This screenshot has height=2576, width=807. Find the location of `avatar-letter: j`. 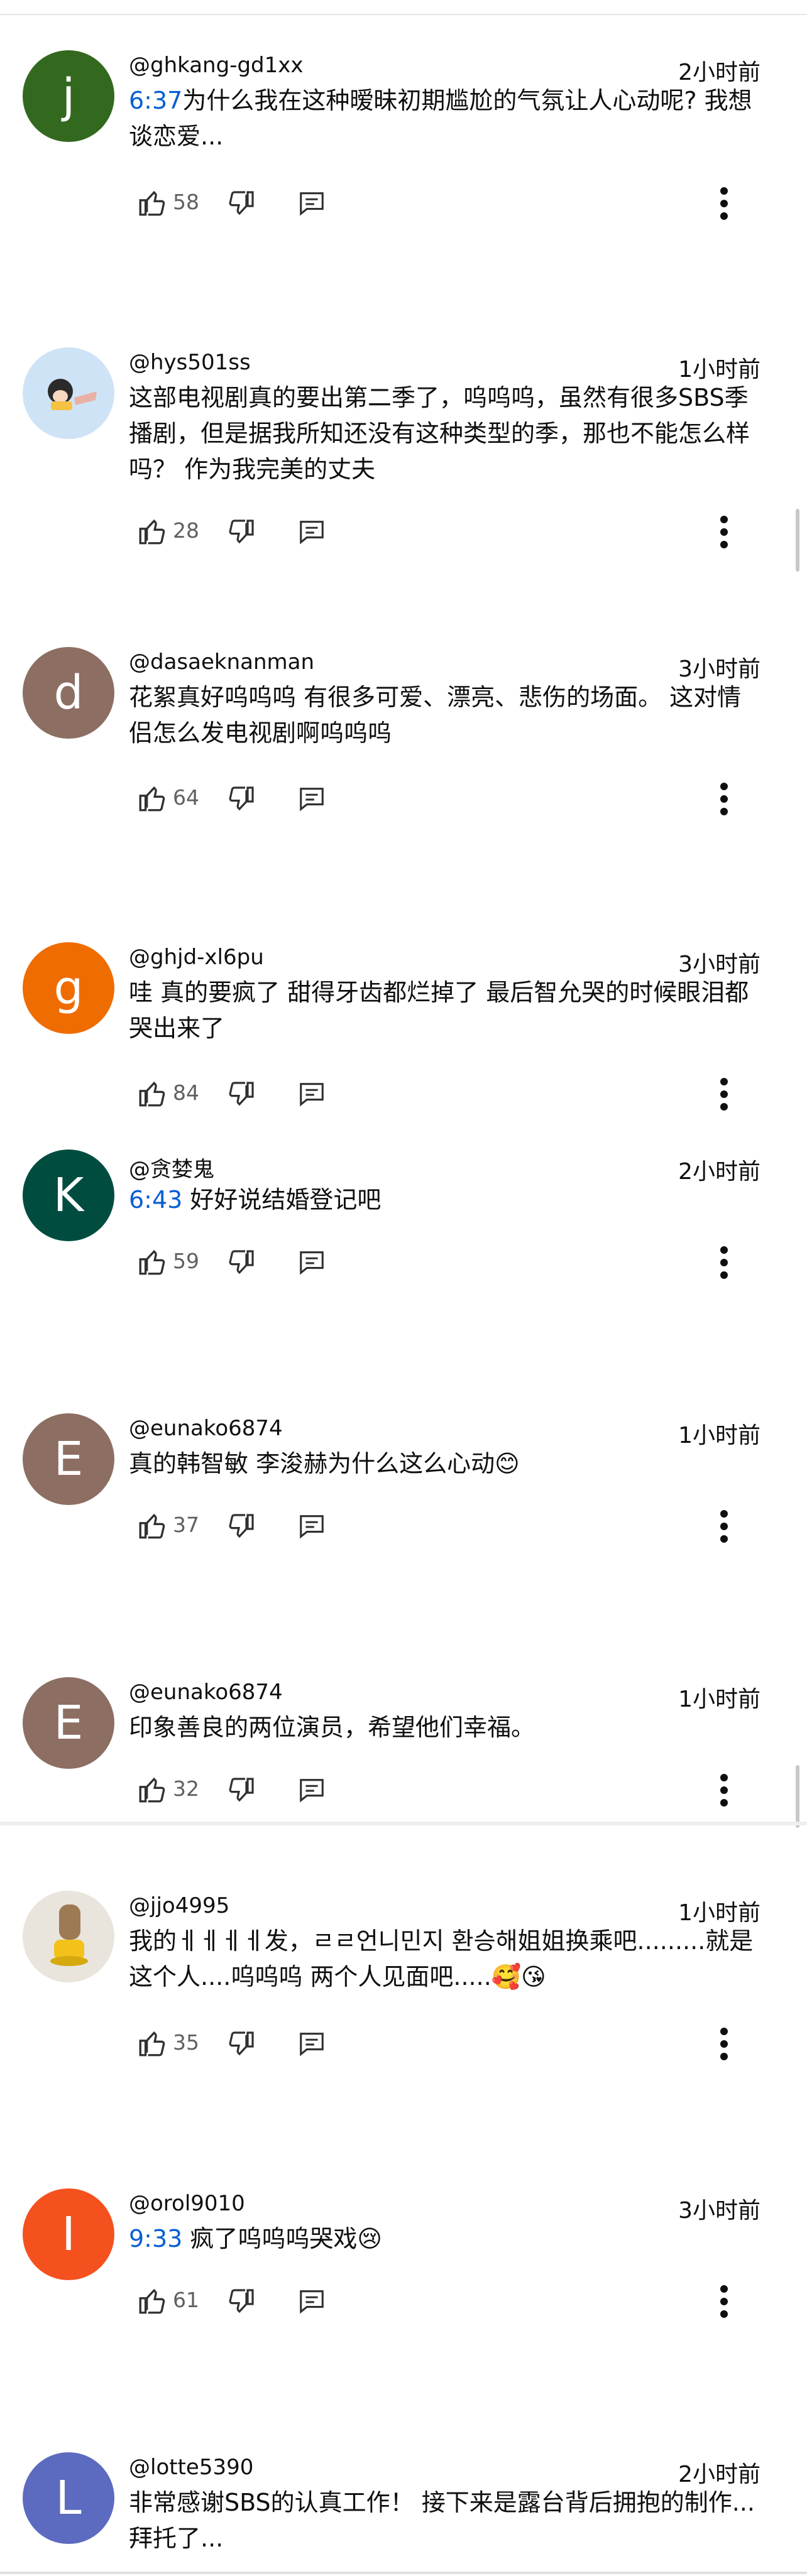

avatar-letter: j is located at coordinates (68, 96).